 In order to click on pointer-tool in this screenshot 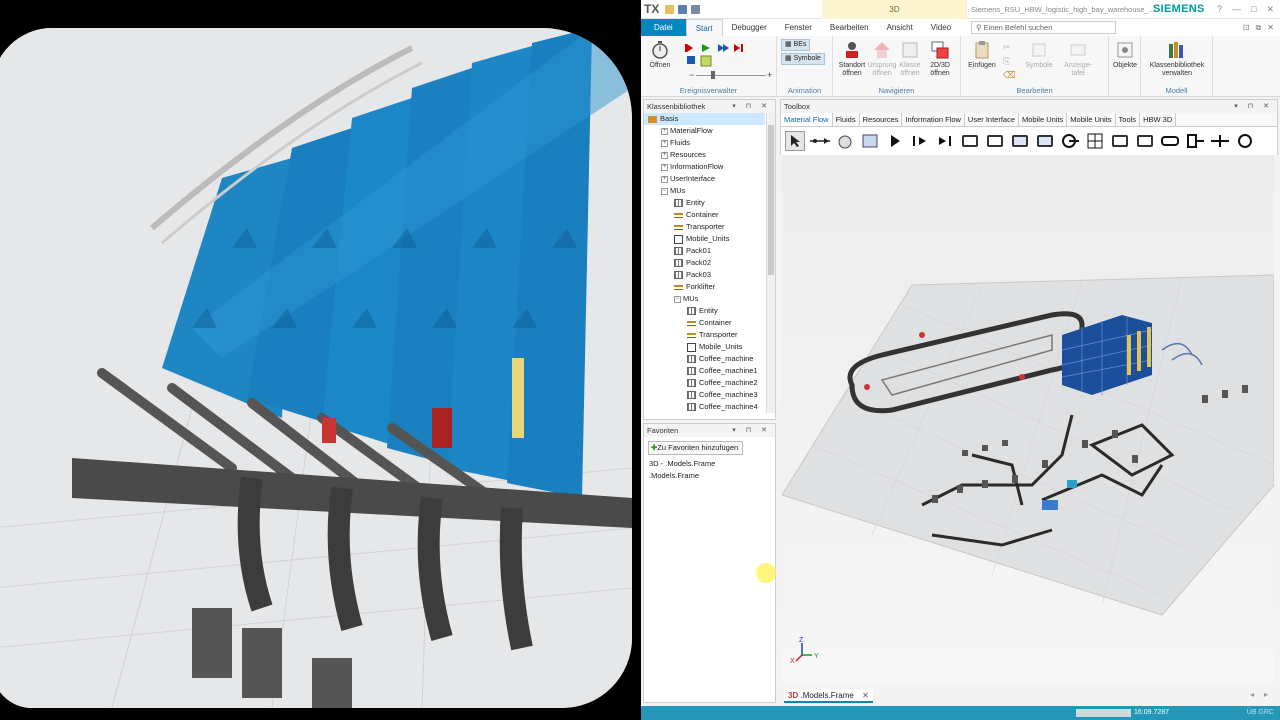, I will do `click(795, 141)`.